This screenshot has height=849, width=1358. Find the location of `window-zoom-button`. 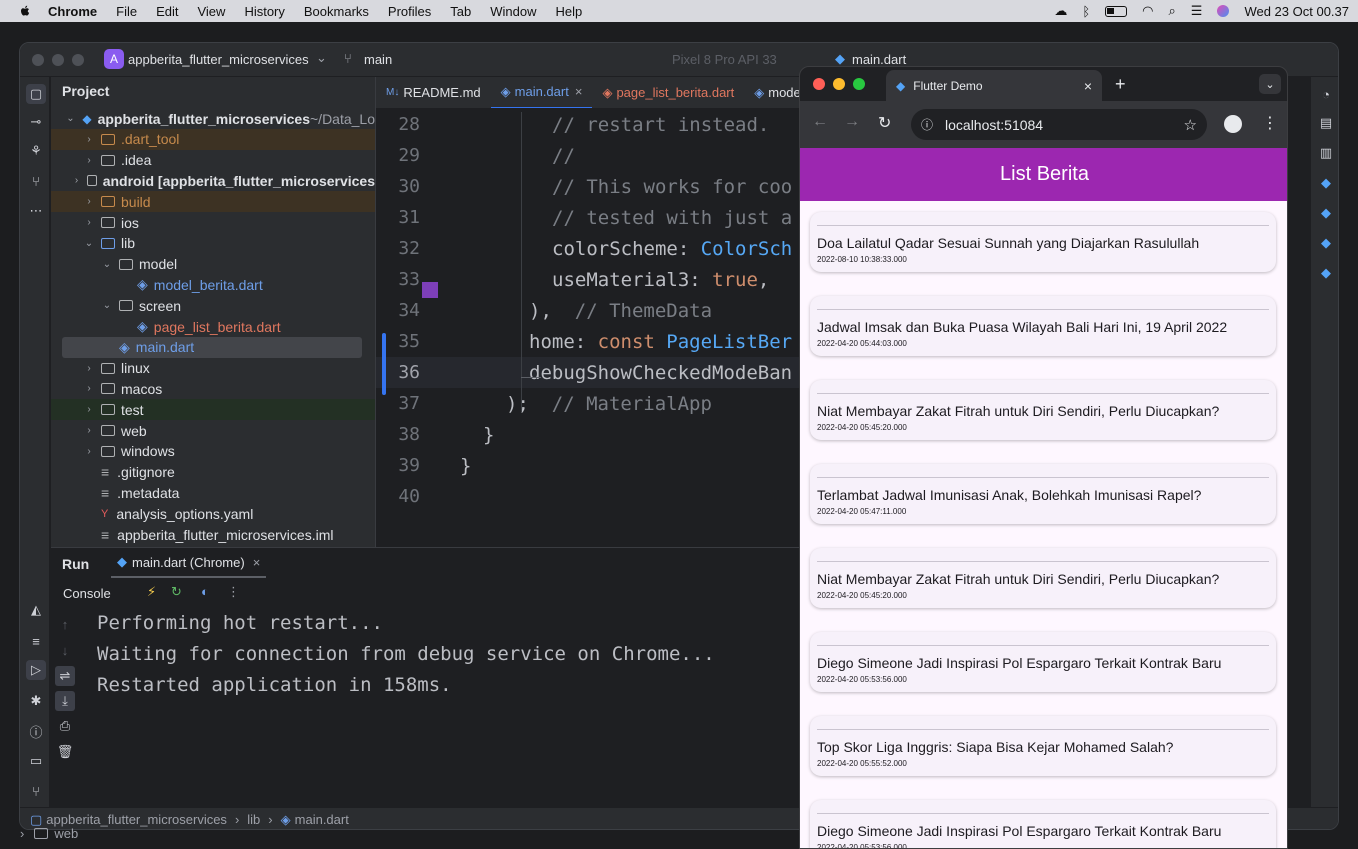

window-zoom-button is located at coordinates (78, 60).